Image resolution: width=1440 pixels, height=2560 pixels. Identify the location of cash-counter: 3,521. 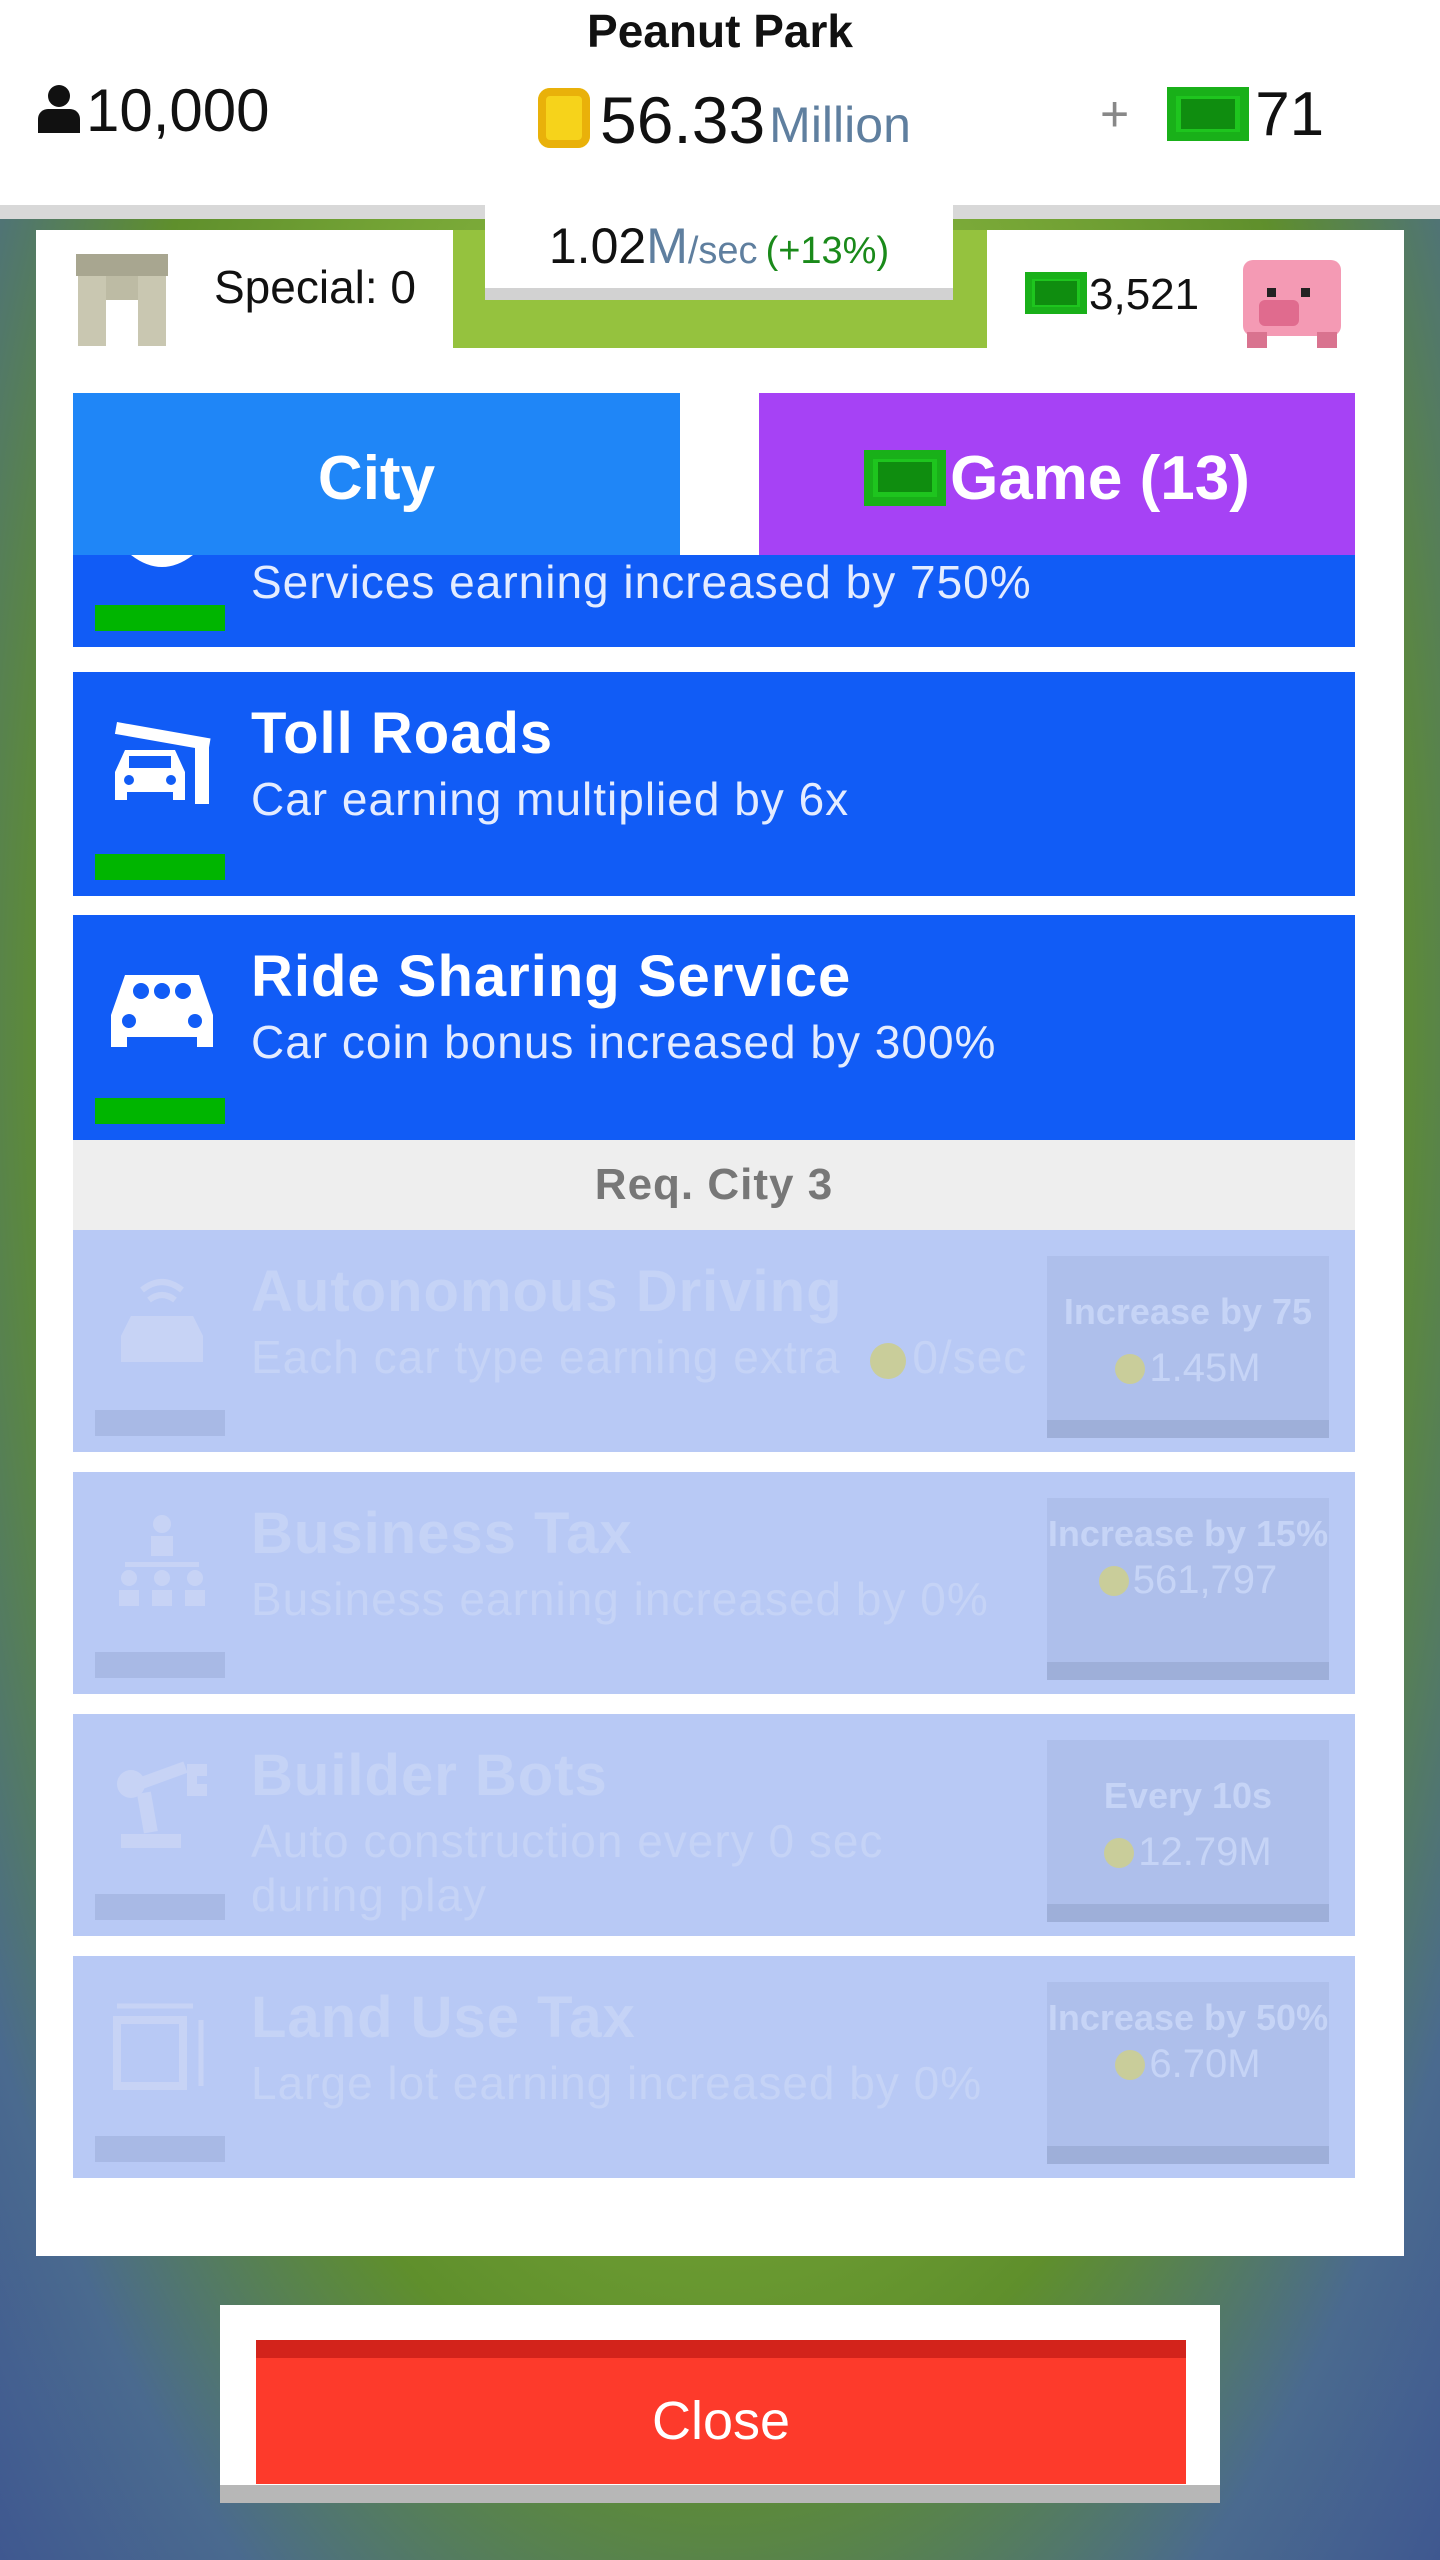
(1195, 289).